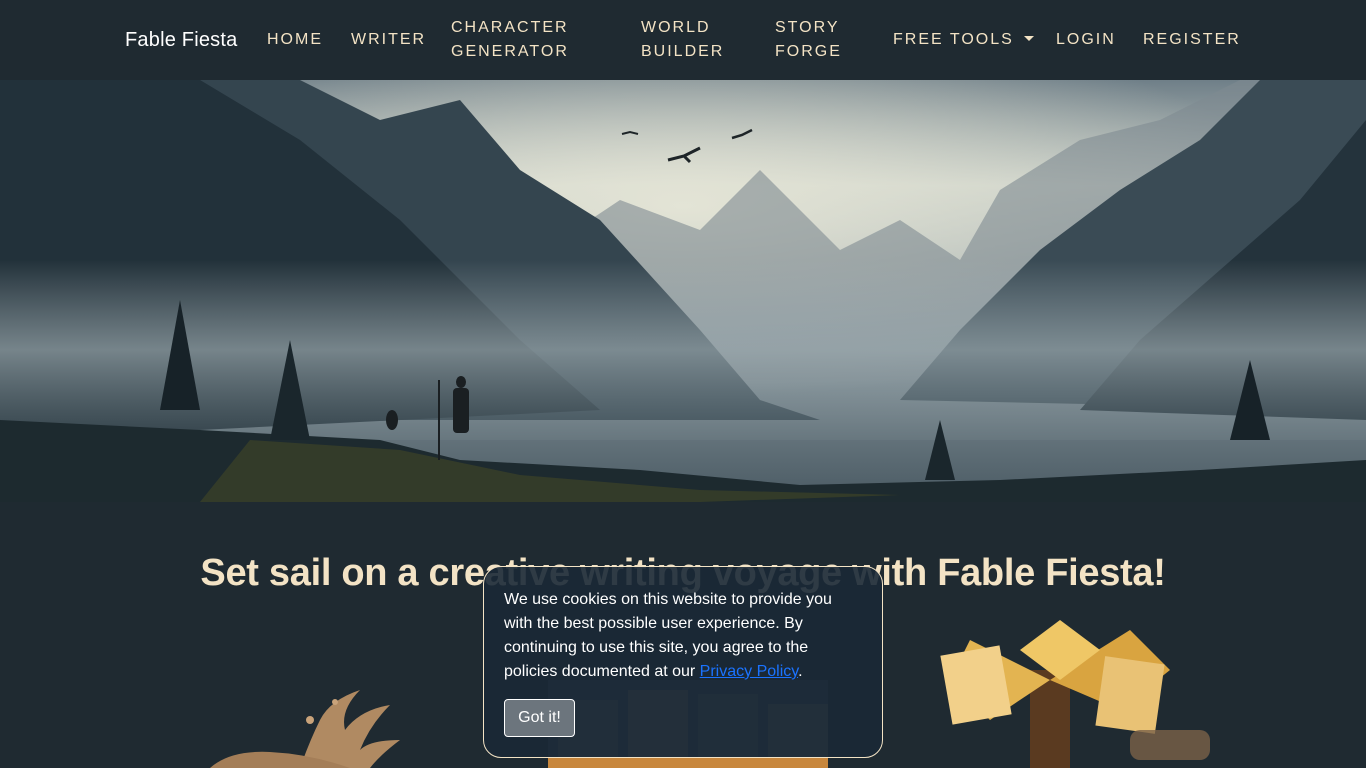 The image size is (1366, 768). Describe the element at coordinates (1075, 694) in the screenshot. I see `world-map-tree-image` at that location.